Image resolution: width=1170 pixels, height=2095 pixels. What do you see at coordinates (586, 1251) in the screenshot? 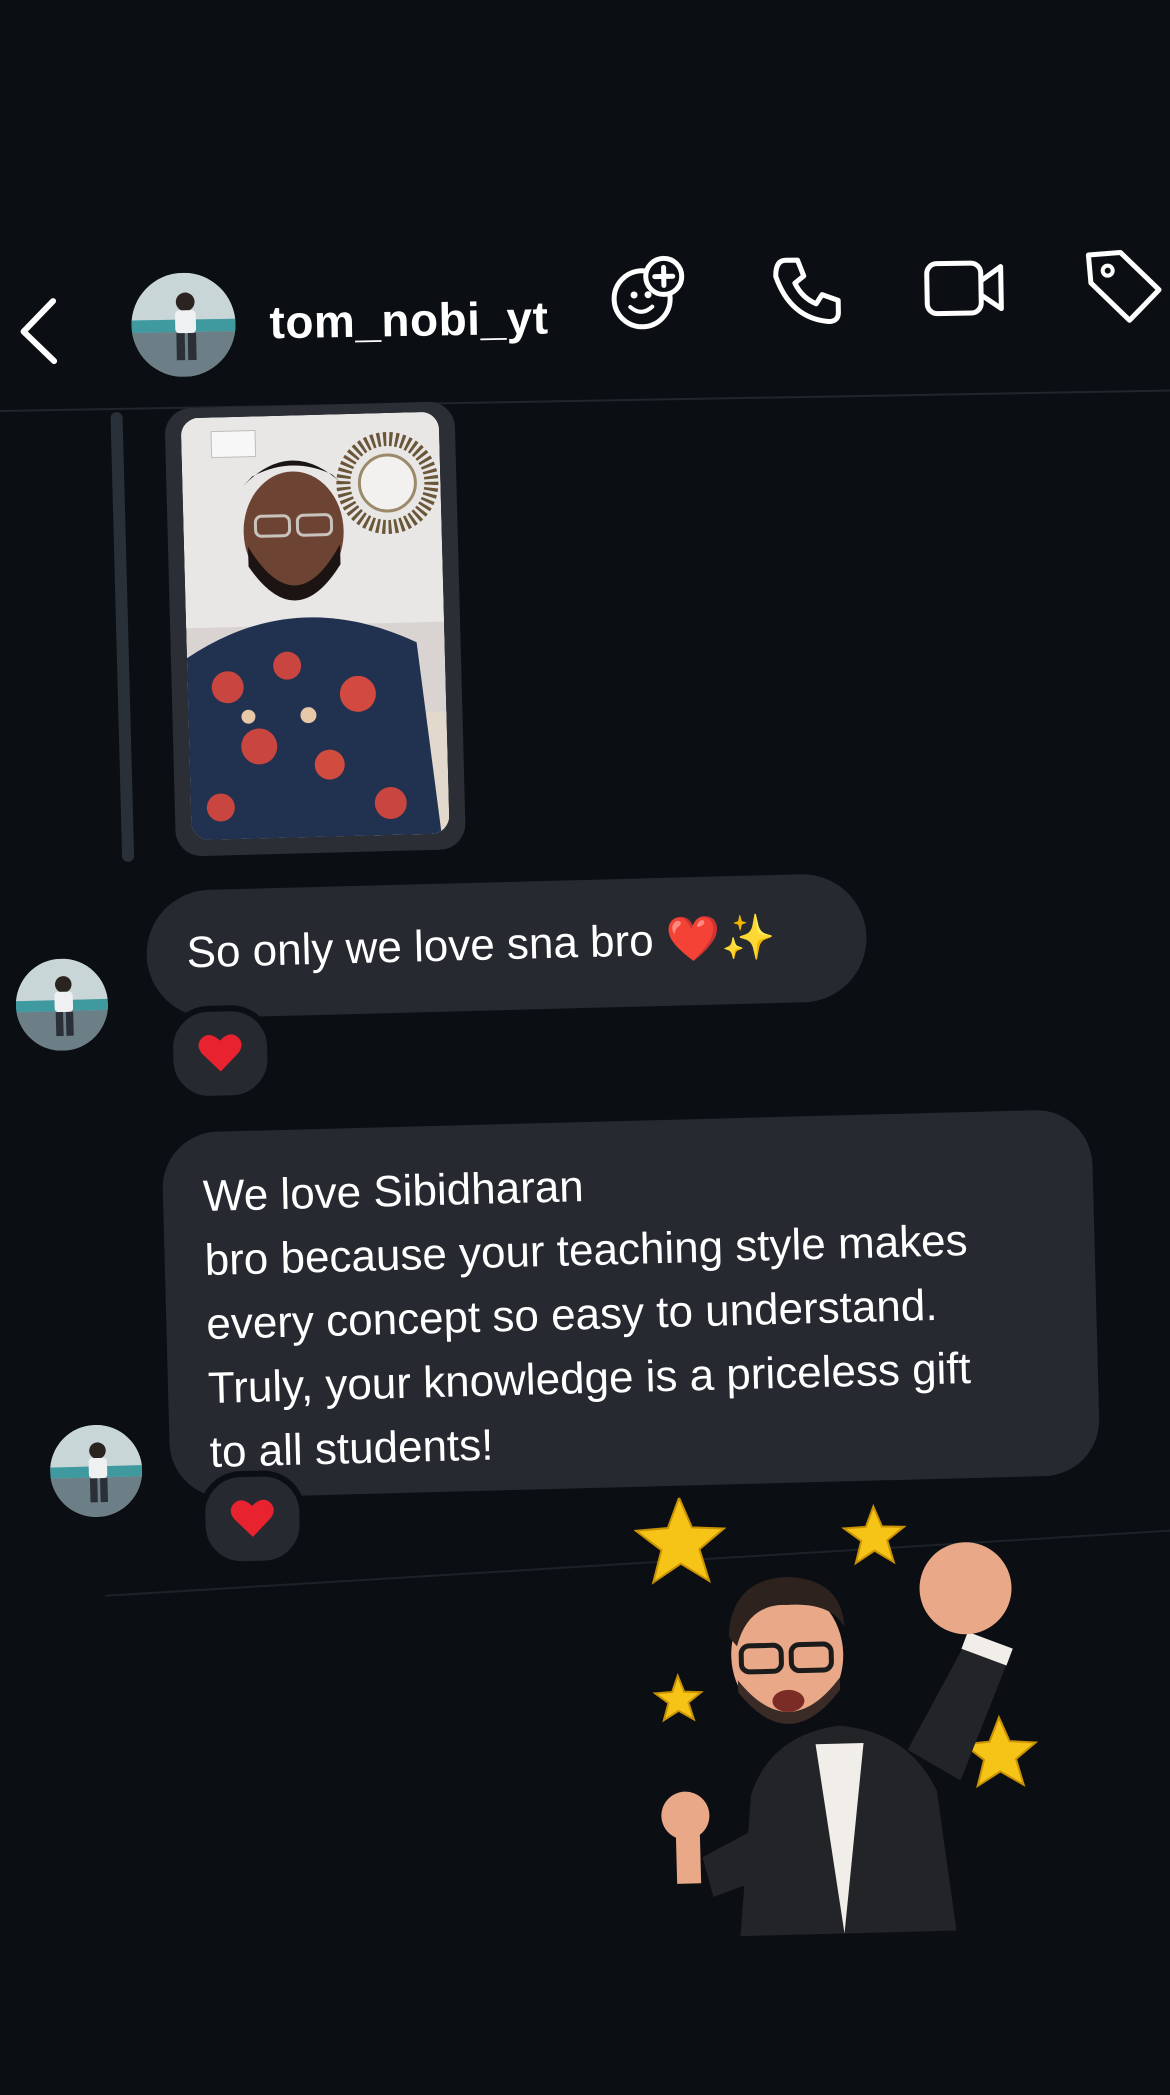
I see `message-line: bro because your teaching style makes` at bounding box center [586, 1251].